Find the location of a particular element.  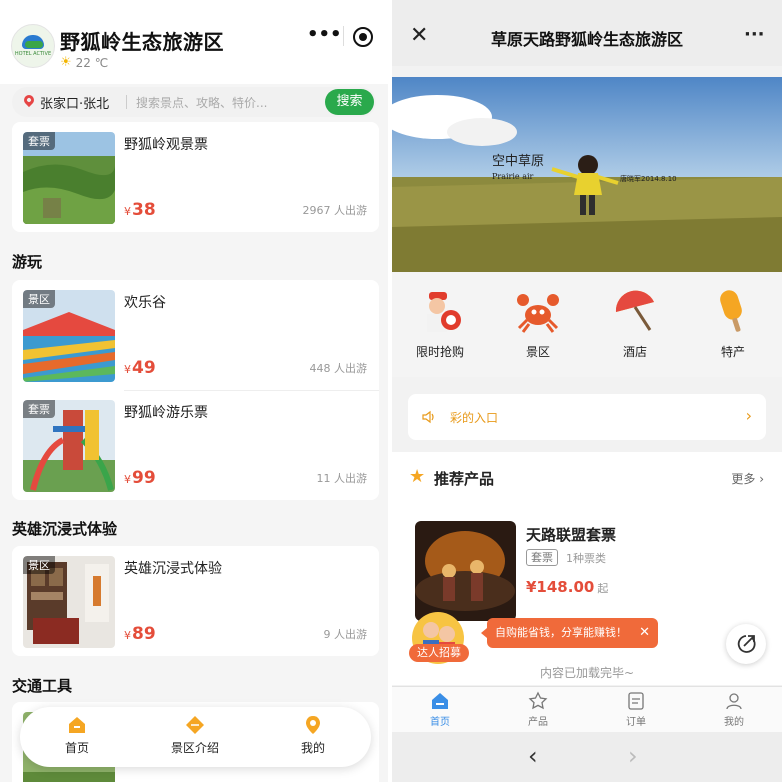

share-button is located at coordinates (746, 644).